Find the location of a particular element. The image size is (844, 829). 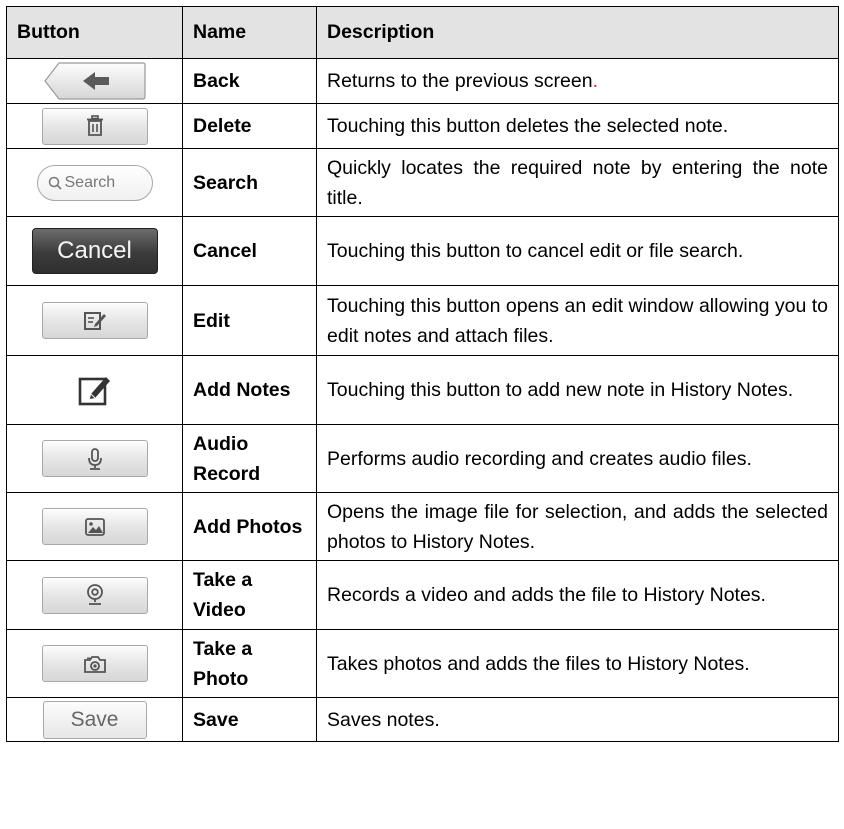

add-notes-button is located at coordinates (95, 390).